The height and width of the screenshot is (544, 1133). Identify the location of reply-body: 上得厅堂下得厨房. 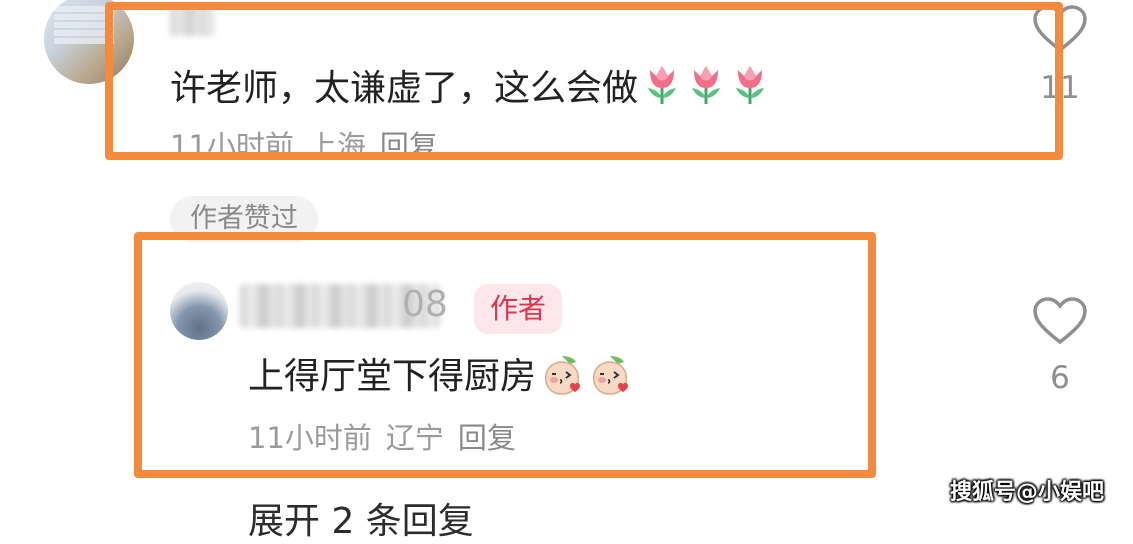
(440, 375).